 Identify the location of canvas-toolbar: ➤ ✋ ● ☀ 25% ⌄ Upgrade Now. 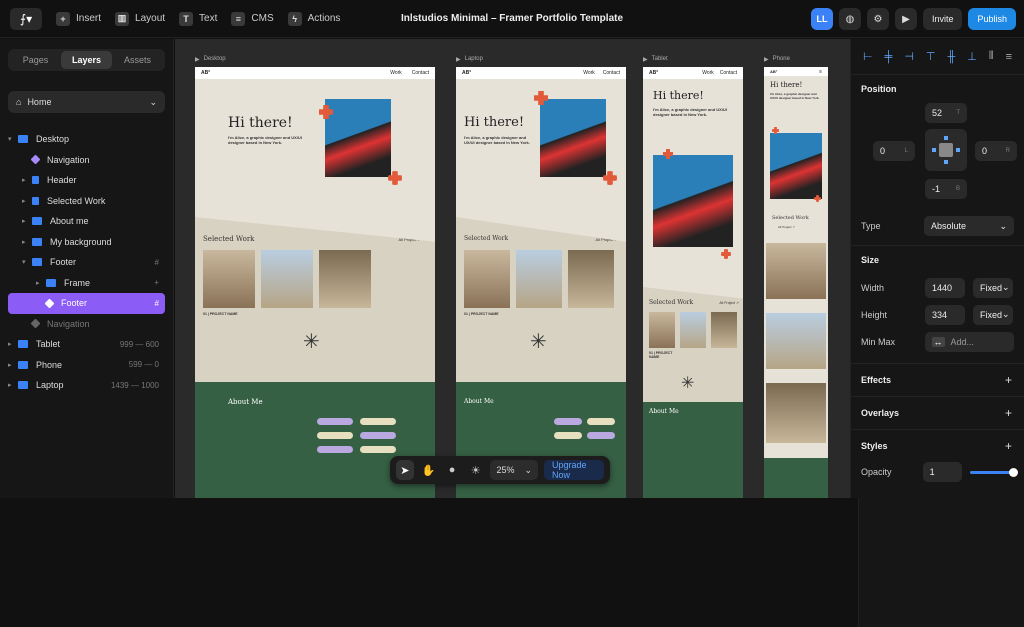
(500, 470).